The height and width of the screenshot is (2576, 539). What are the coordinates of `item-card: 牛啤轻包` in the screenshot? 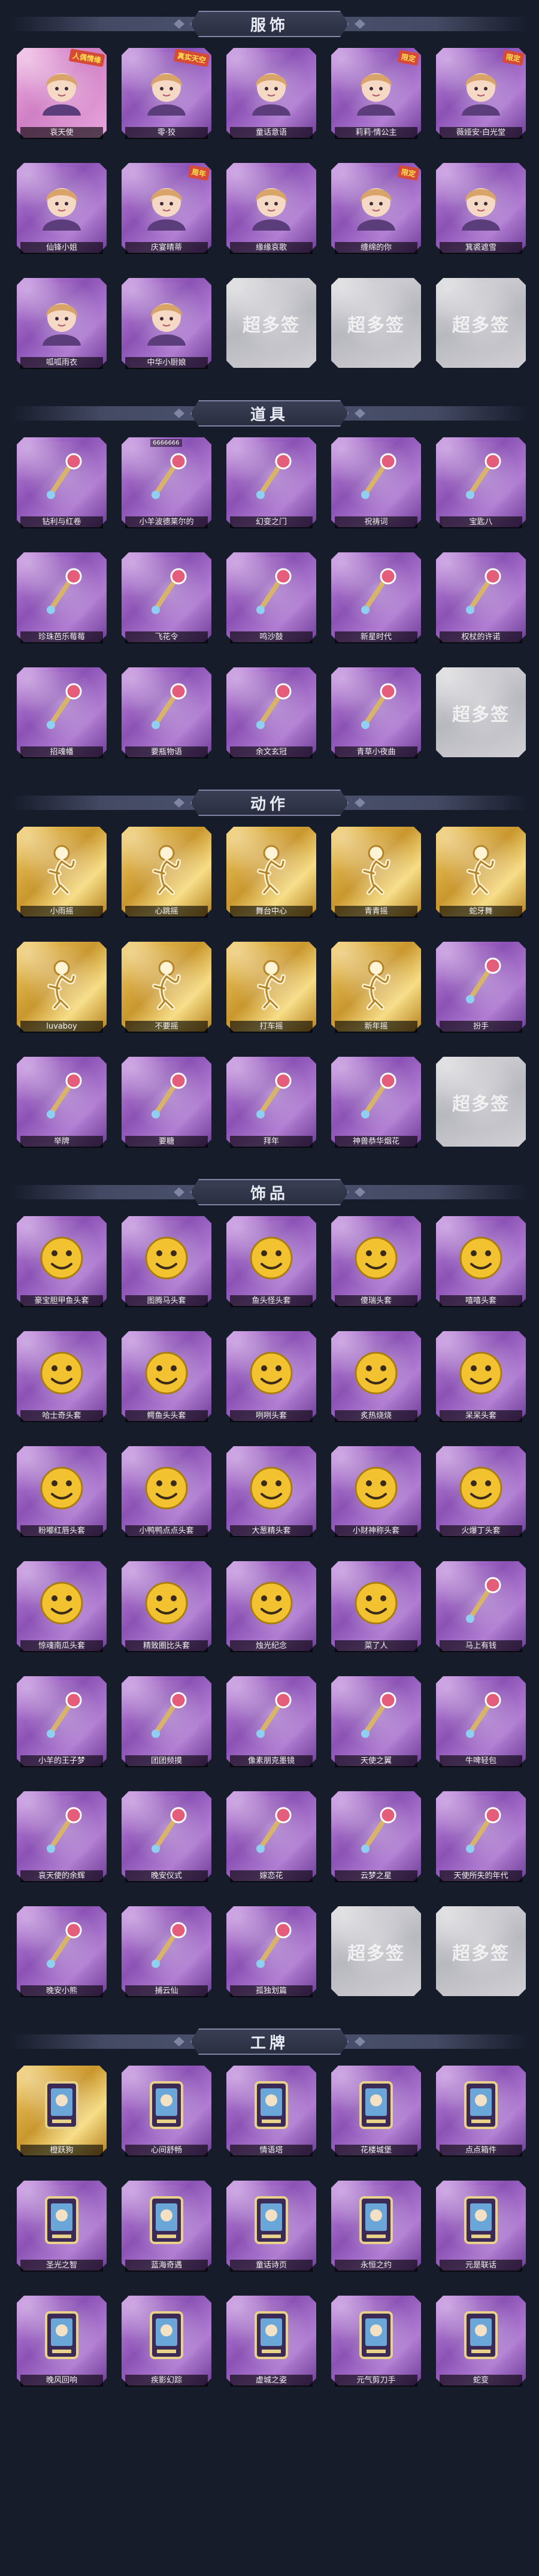 It's located at (481, 1727).